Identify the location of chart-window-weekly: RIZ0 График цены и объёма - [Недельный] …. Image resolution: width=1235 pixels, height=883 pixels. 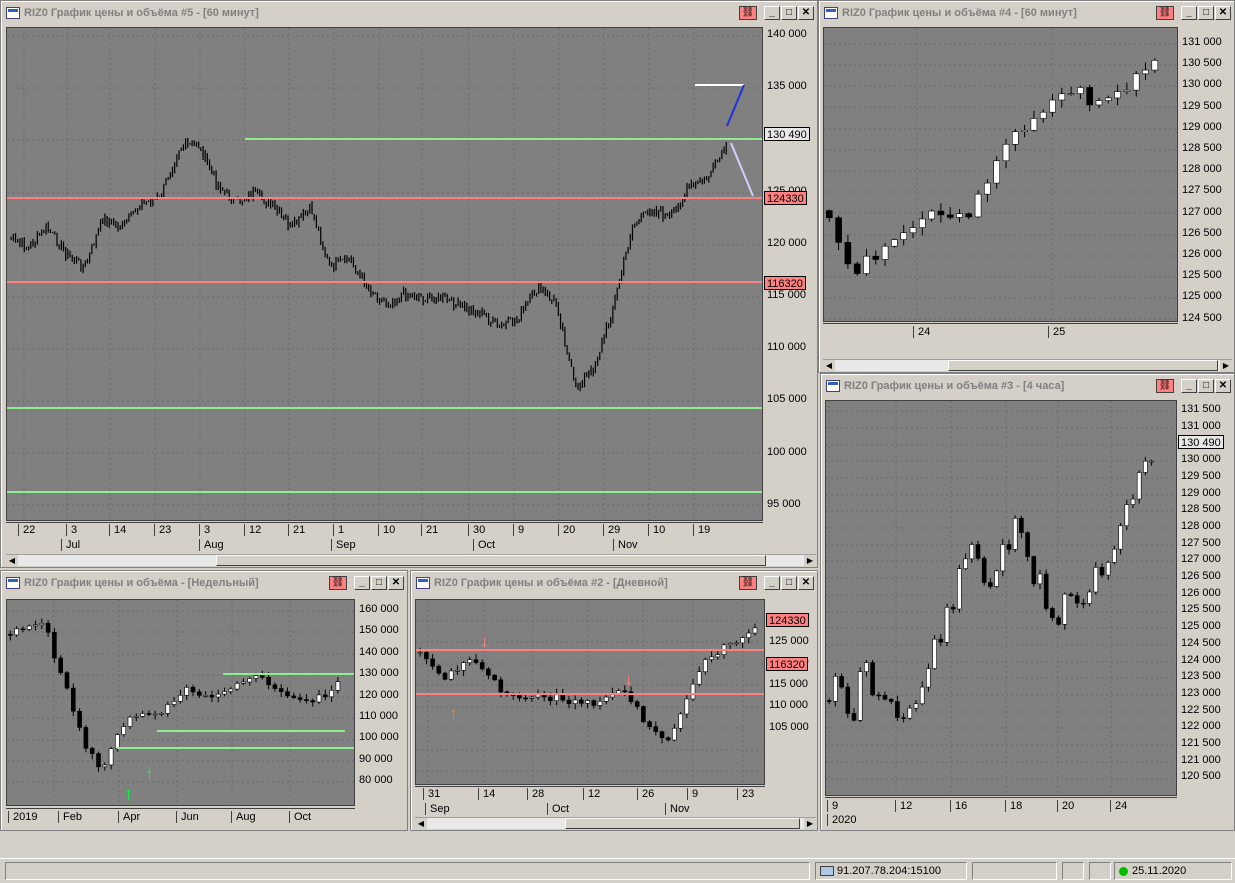
(204, 700).